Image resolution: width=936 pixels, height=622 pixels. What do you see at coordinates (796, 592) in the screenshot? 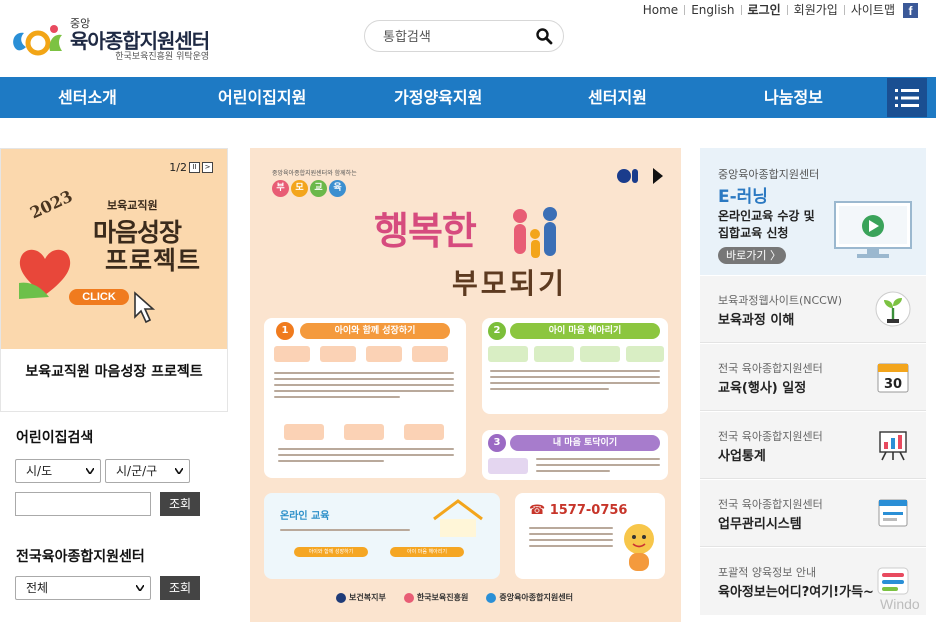
I see `quick-link-title: 육아정보는어디?여기!가득~` at bounding box center [796, 592].